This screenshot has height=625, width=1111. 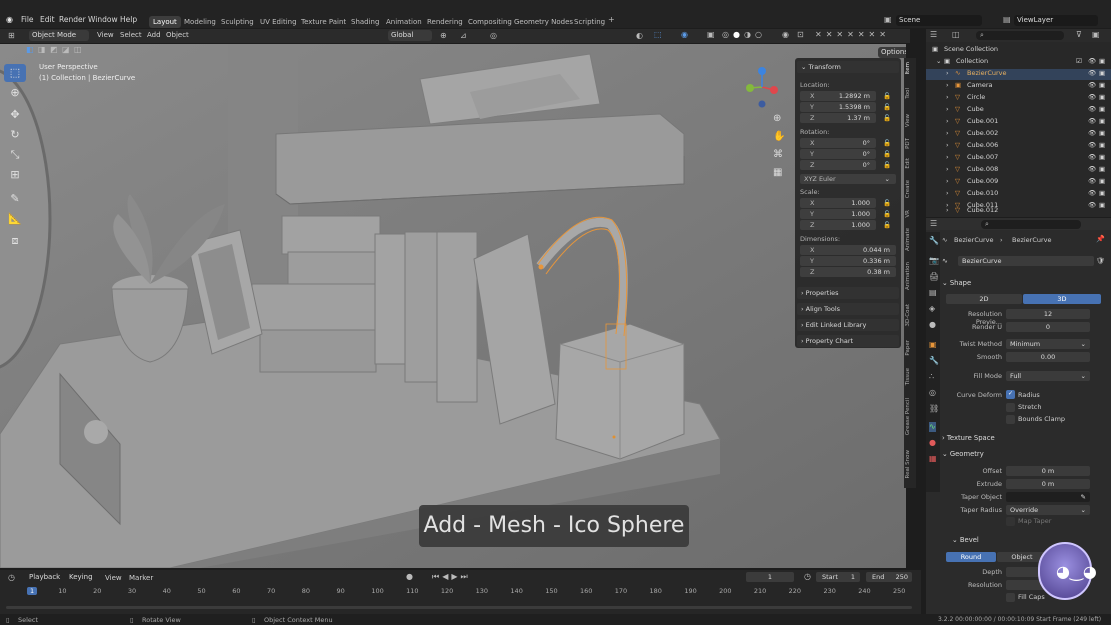 I want to click on current-frame-field: 1, so click(x=770, y=577).